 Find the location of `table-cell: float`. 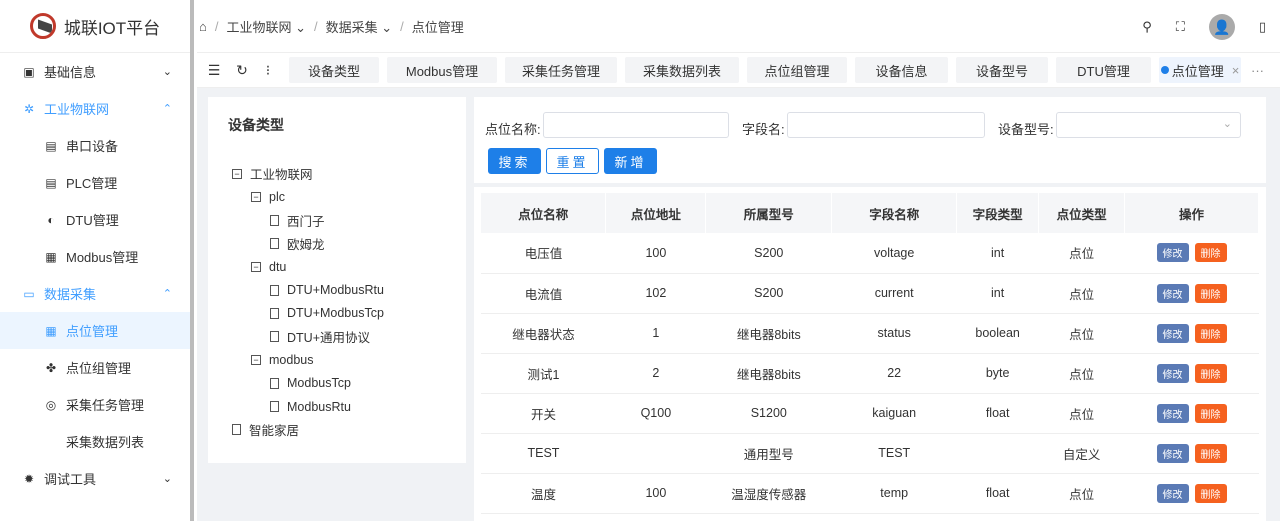

table-cell: float is located at coordinates (997, 413).